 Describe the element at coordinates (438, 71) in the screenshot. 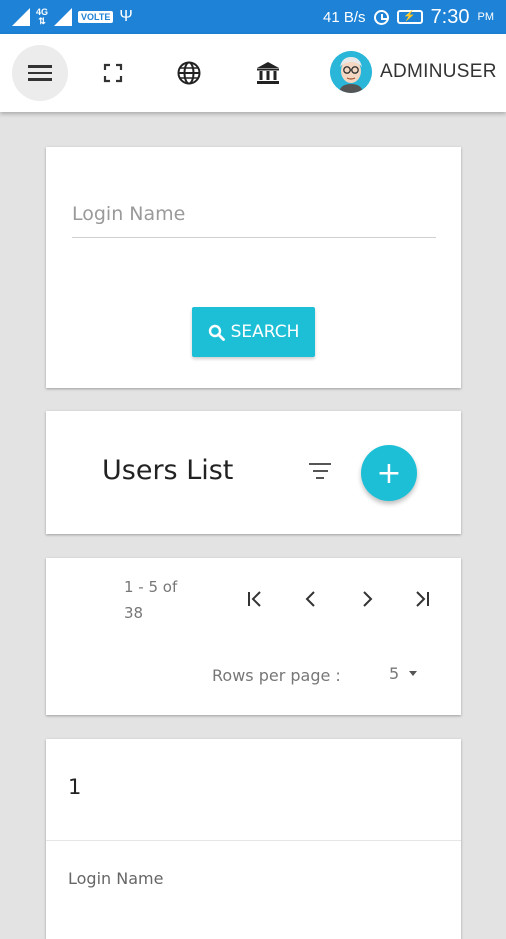

I see `username: ADMINUSER` at that location.